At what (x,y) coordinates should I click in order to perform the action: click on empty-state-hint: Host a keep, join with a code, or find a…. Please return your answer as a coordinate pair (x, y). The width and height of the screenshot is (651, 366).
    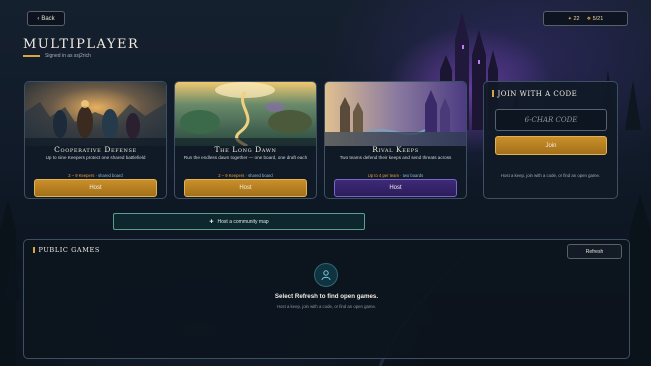
    Looking at the image, I should click on (326, 306).